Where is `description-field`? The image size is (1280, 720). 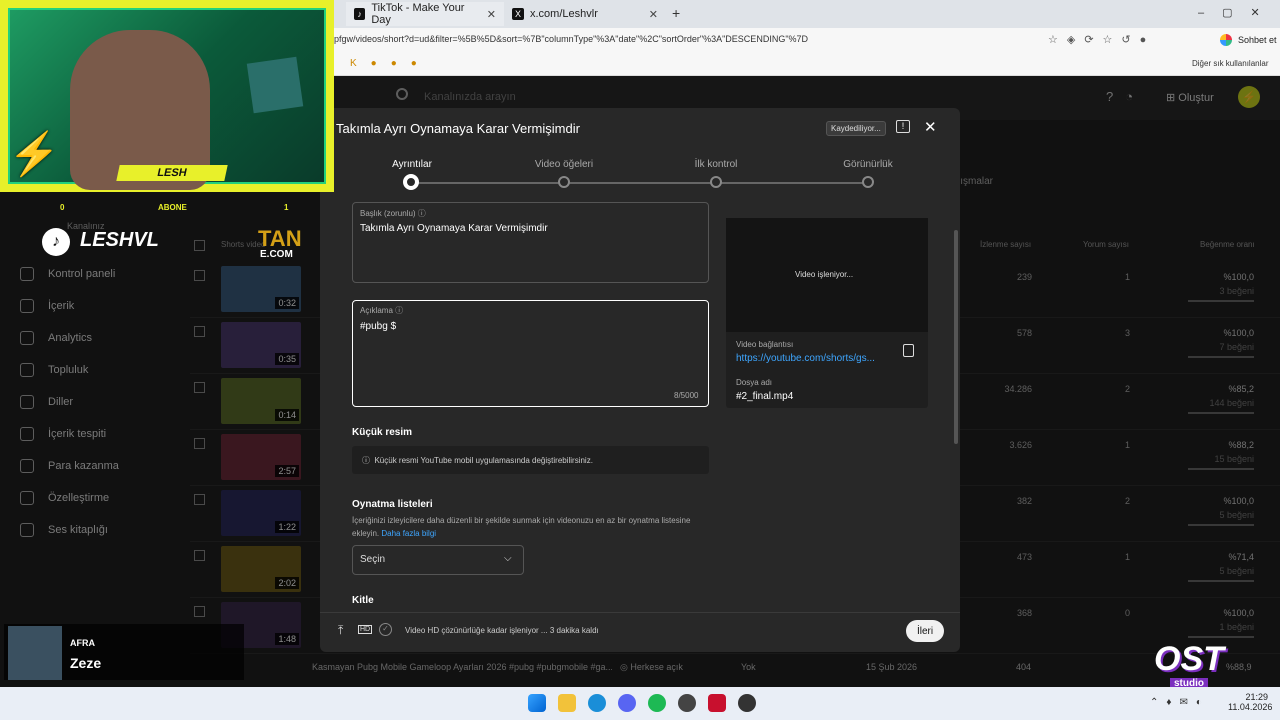 description-field is located at coordinates (530, 353).